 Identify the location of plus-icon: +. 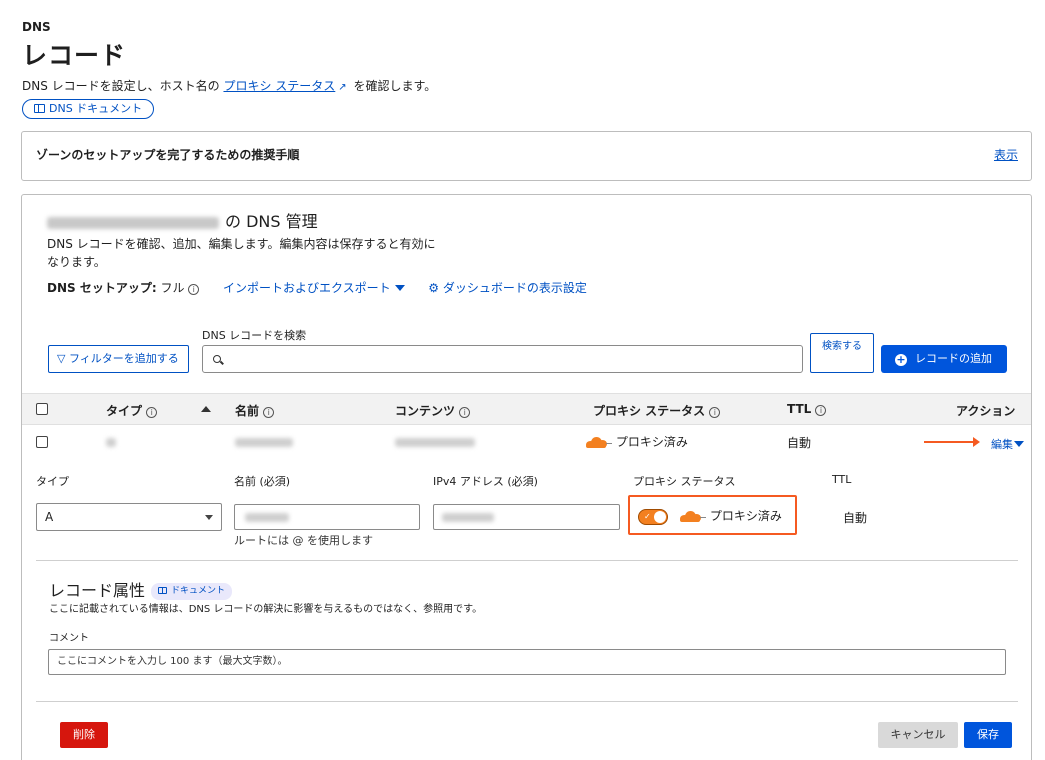
(901, 359).